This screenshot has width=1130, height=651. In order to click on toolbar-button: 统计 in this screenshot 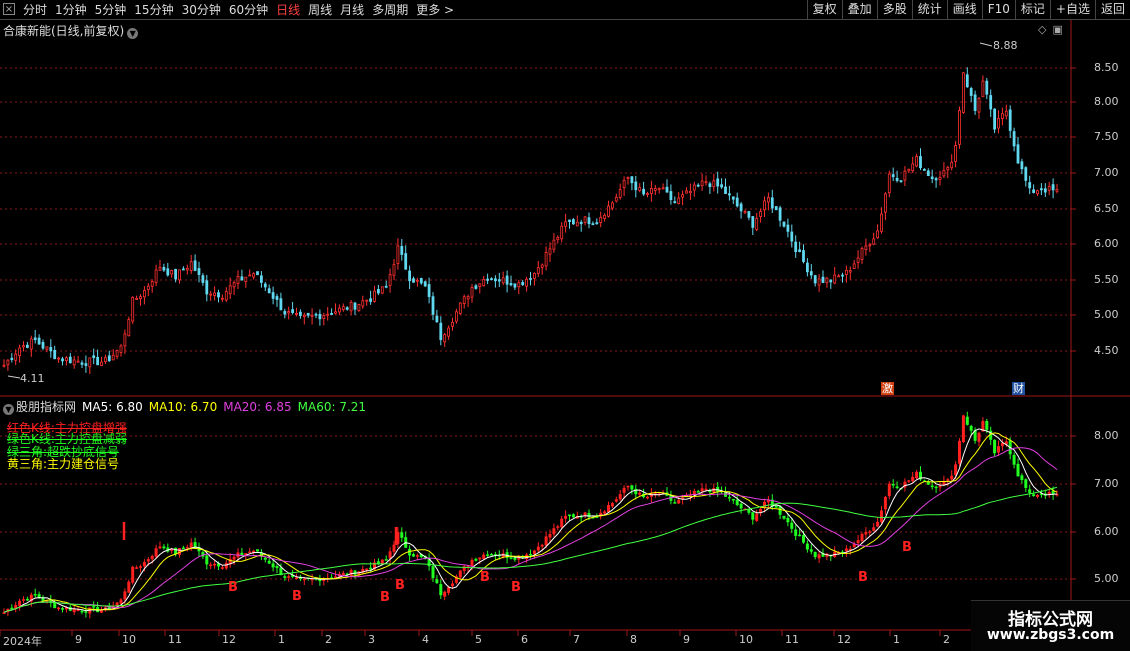, I will do `click(929, 10)`.